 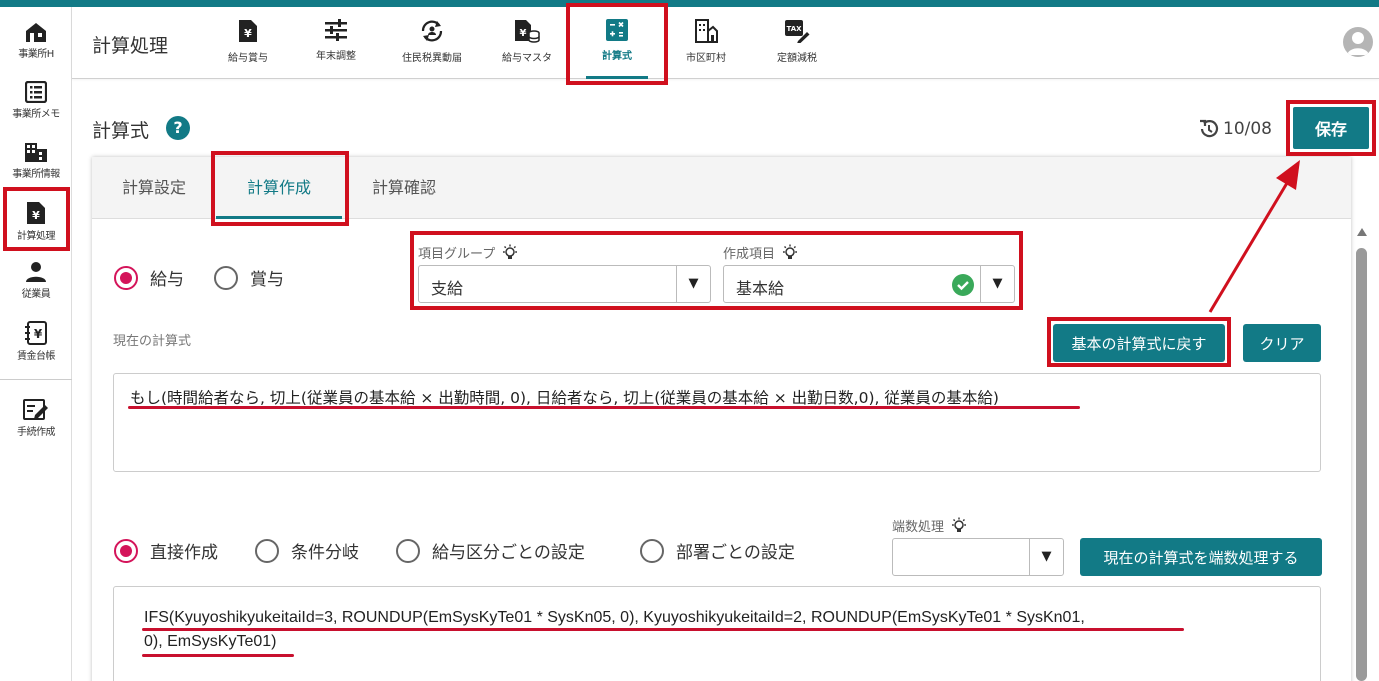 I want to click on nav-label: 市区町村, so click(x=706, y=58).